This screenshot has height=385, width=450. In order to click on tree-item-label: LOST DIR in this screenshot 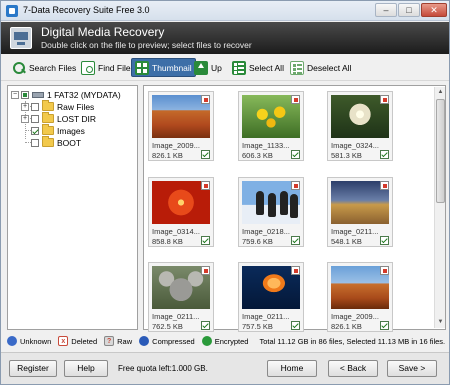, I will do `click(77, 118)`.